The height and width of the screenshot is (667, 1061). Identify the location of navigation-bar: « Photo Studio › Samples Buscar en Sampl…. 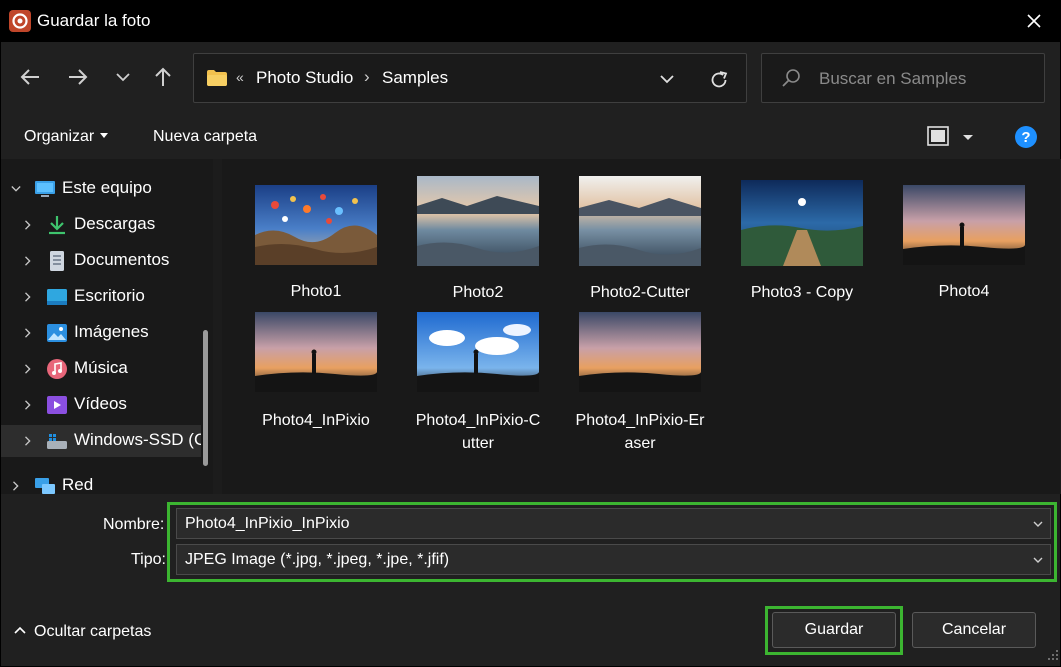
(530, 78).